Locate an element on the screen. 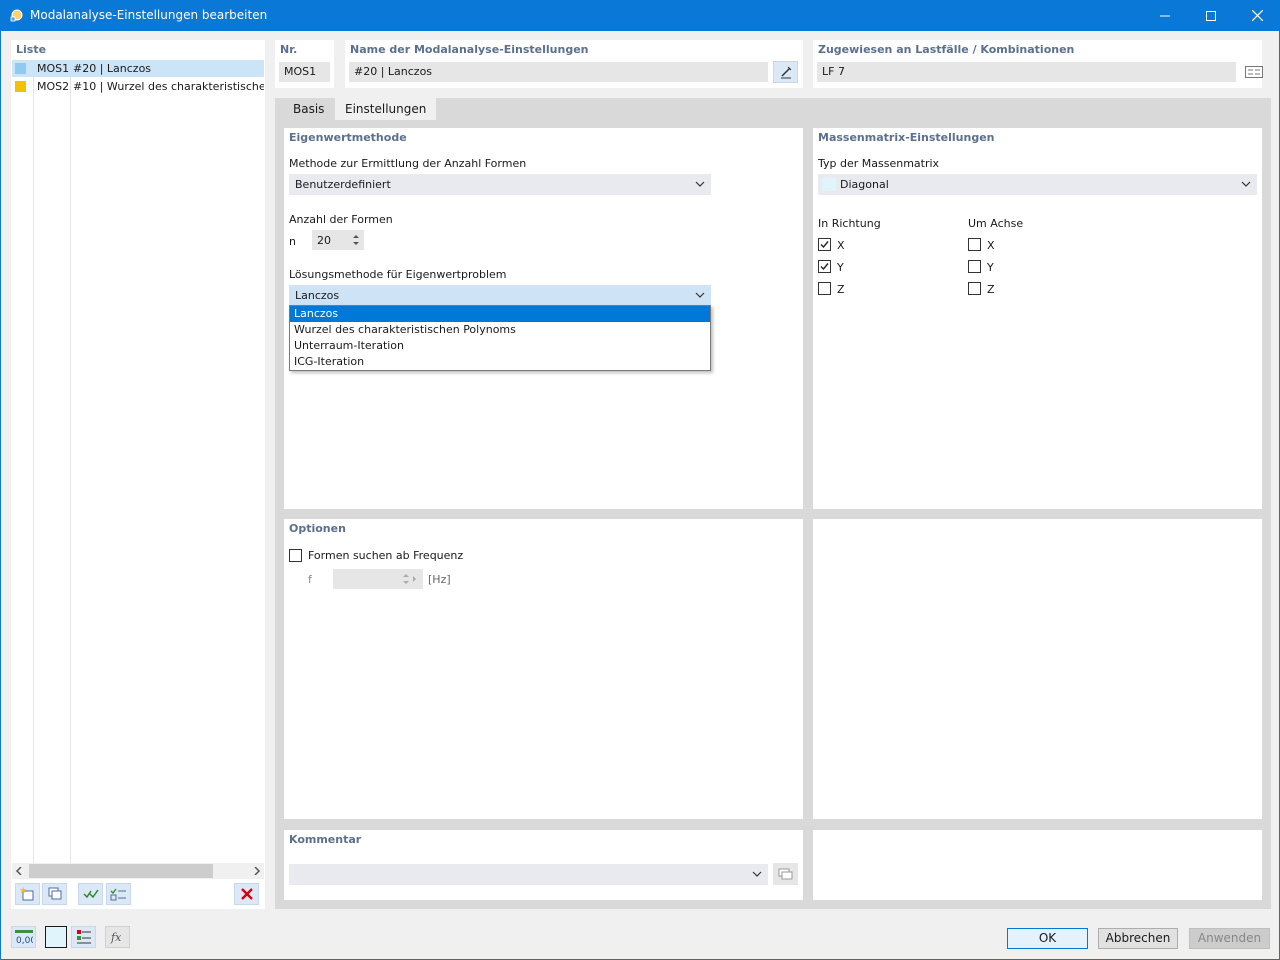 Image resolution: width=1280 pixels, height=960 pixels. settings-app-icon is located at coordinates (16, 15).